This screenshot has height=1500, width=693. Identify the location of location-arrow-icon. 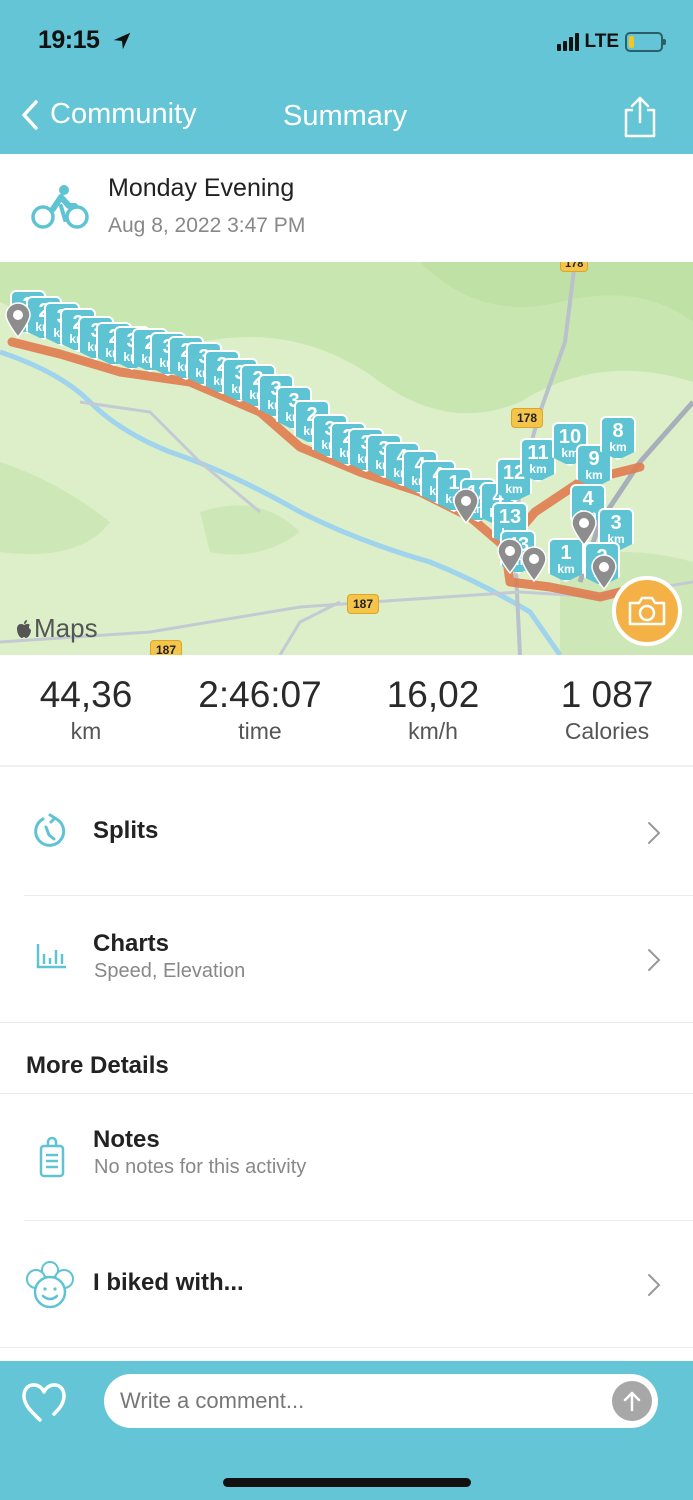
(122, 41).